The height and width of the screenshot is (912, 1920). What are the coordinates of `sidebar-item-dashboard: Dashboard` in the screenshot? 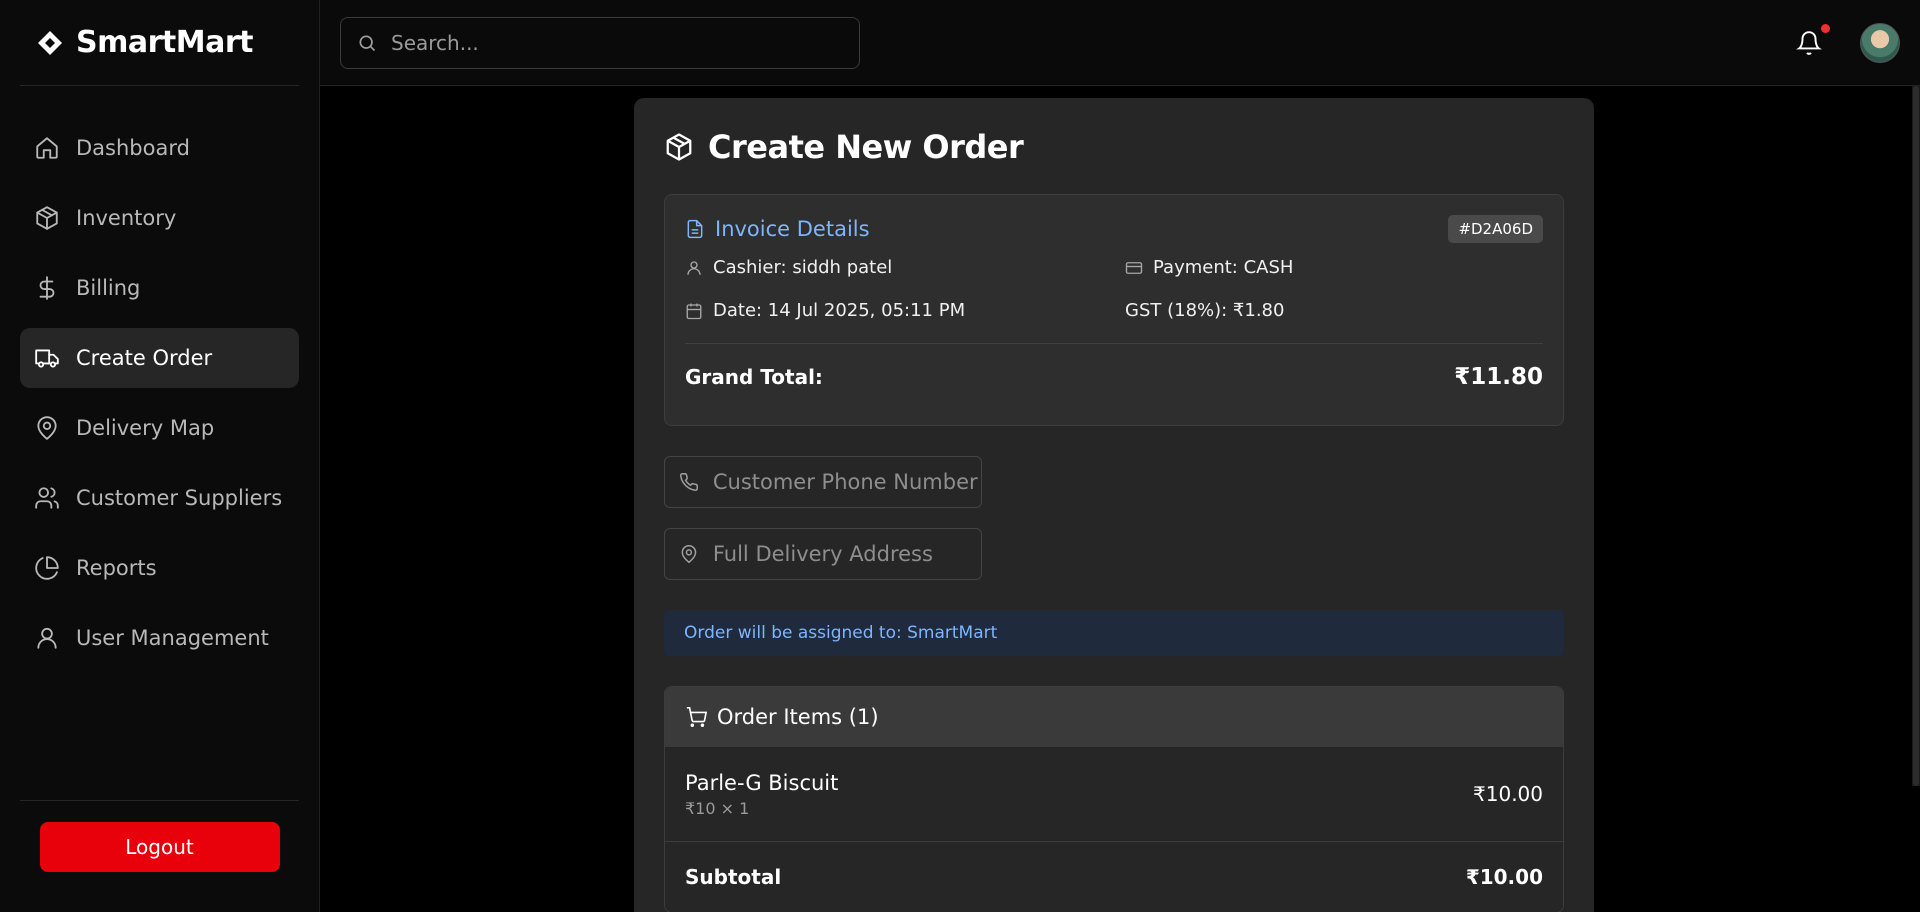 It's located at (159, 148).